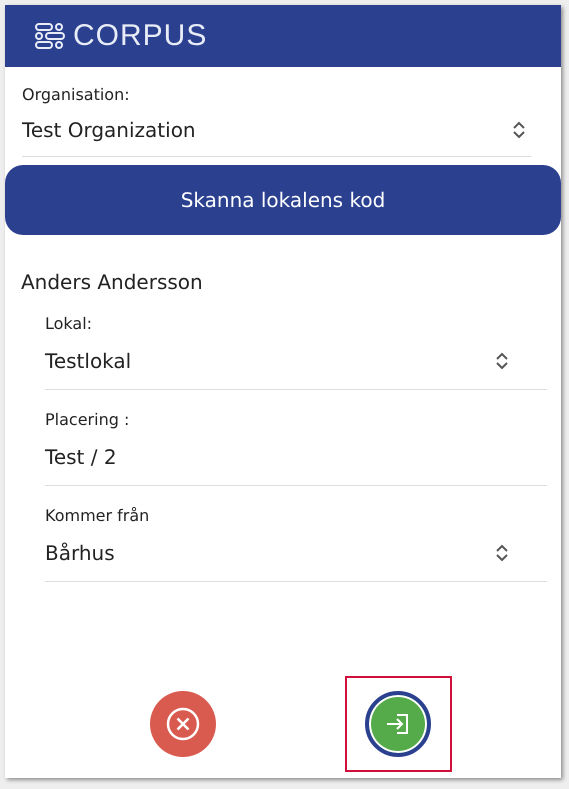 This screenshot has height=789, width=569. I want to click on scan-button: Skanna lokalens kod, so click(283, 200).